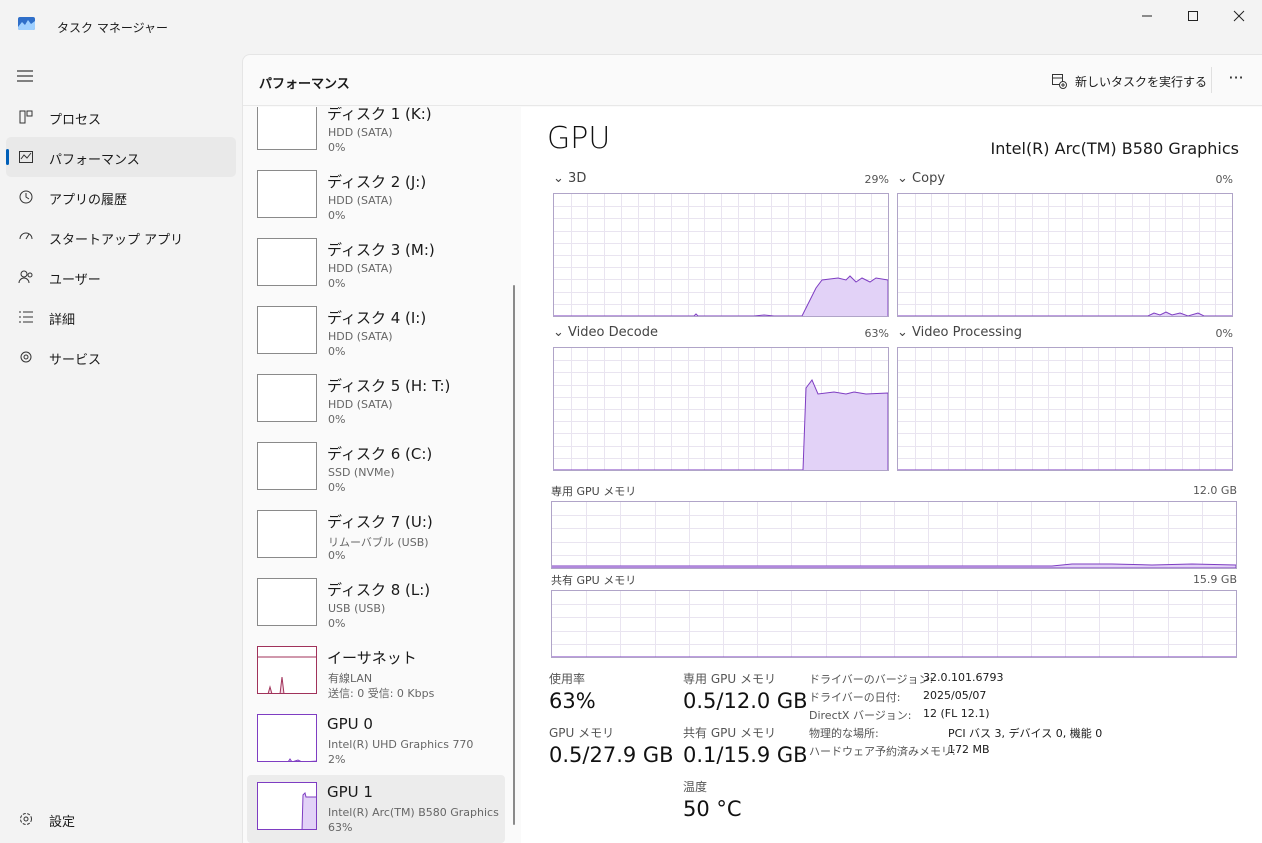  What do you see at coordinates (287, 738) in the screenshot?
I see `gpu-0-thumbnail` at bounding box center [287, 738].